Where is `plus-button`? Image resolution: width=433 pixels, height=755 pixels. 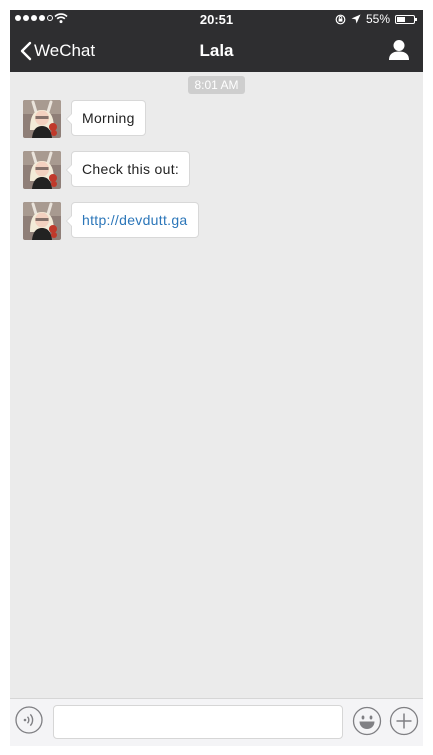 plus-button is located at coordinates (404, 721).